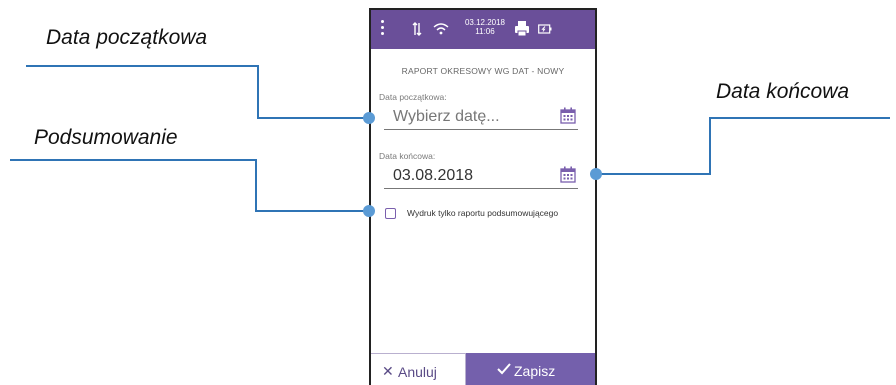  I want to click on summary-callout-dot, so click(369, 211).